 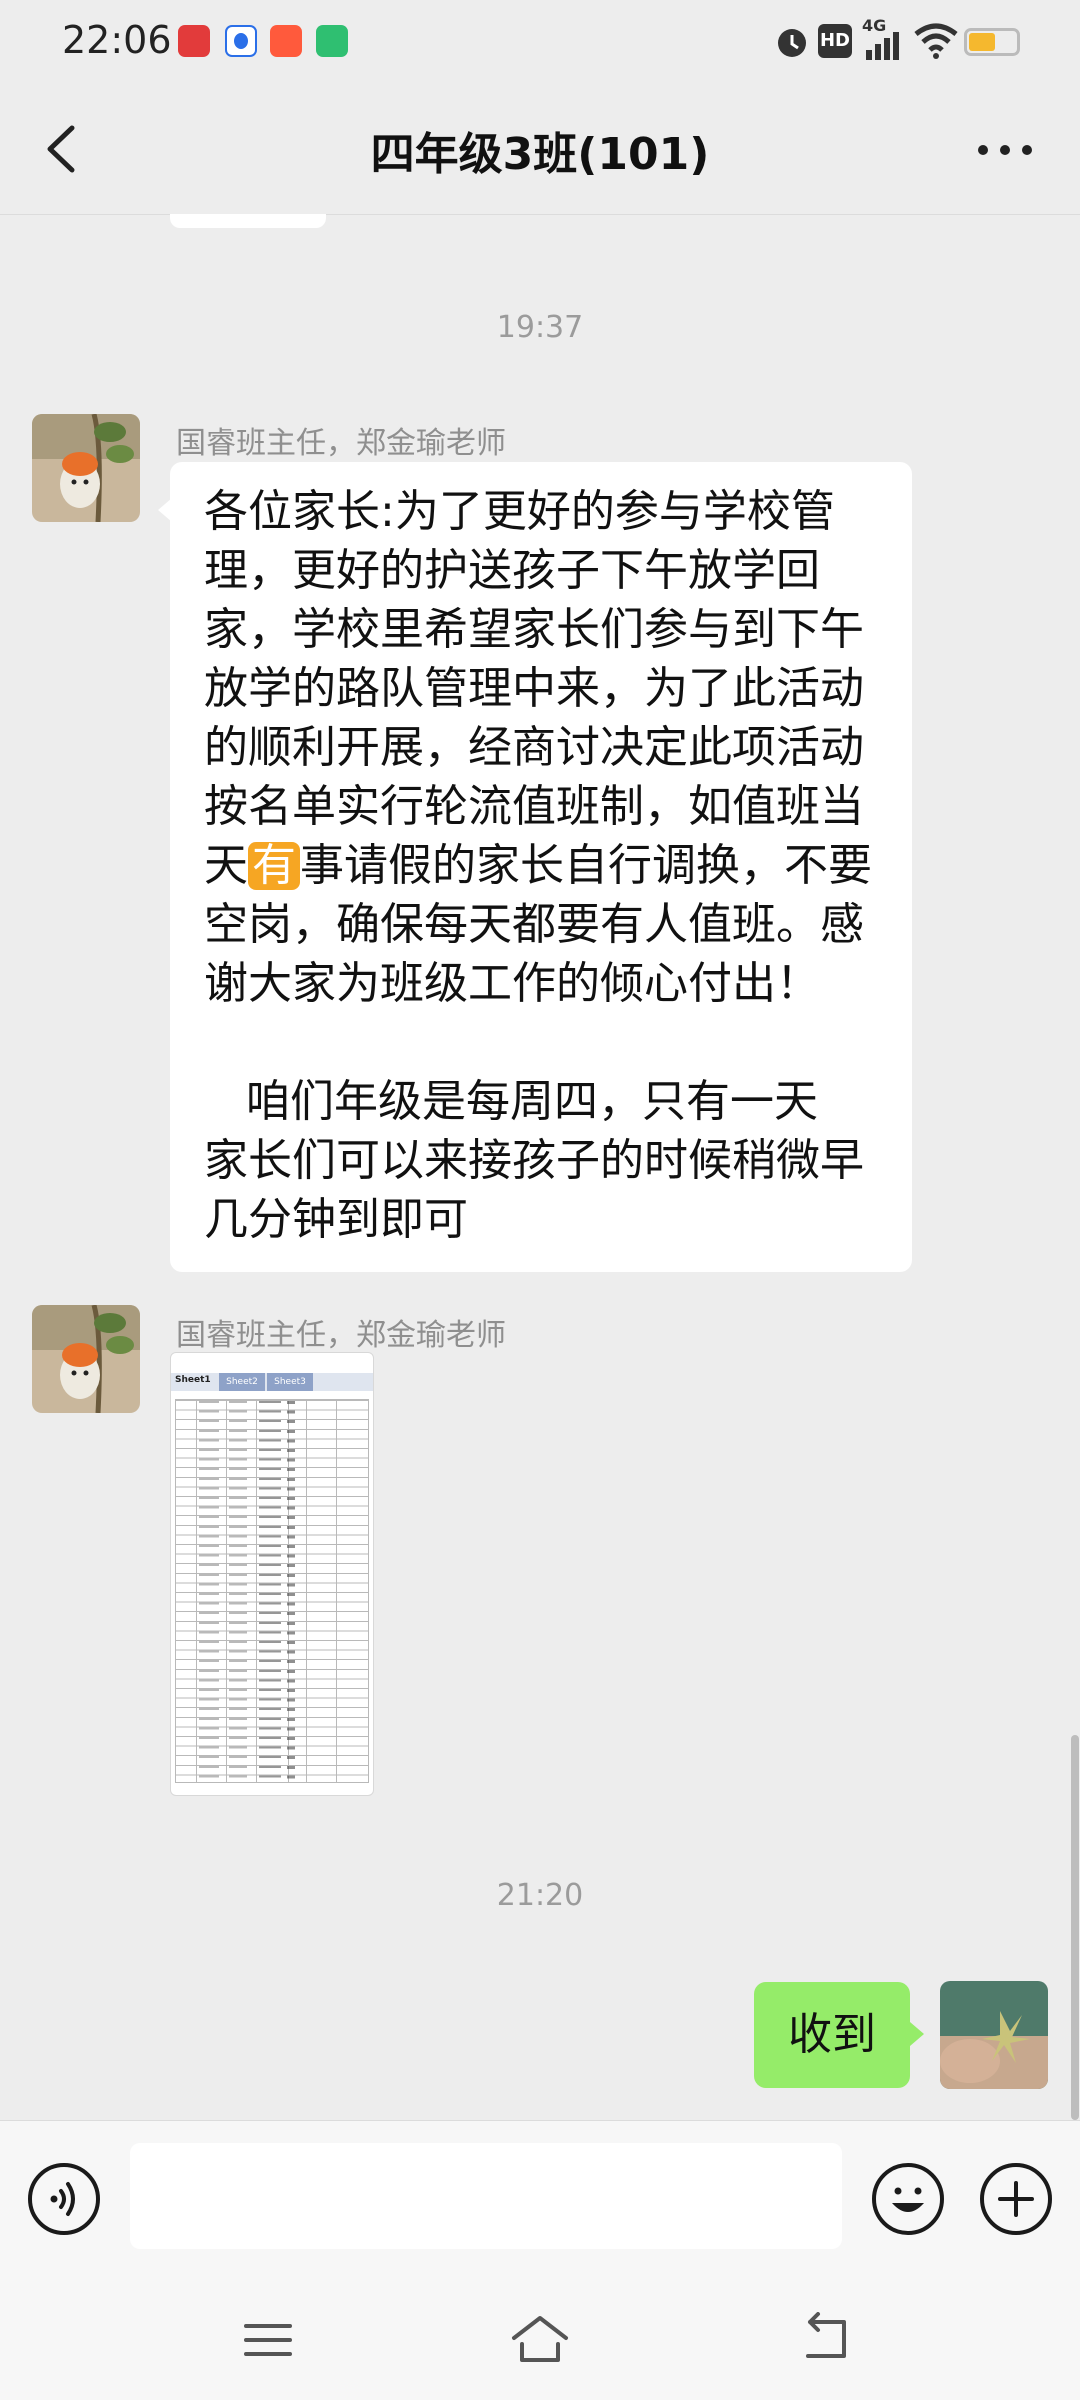 What do you see at coordinates (512, 570) in the screenshot?
I see `message-line: 理，更好的护送孩子下午放学回` at bounding box center [512, 570].